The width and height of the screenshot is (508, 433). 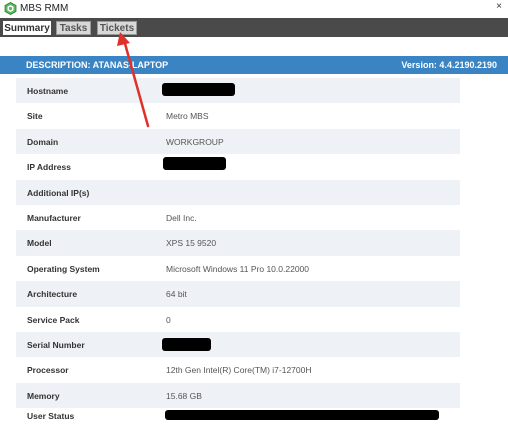 I want to click on site-value: Metro MBS, so click(x=187, y=116).